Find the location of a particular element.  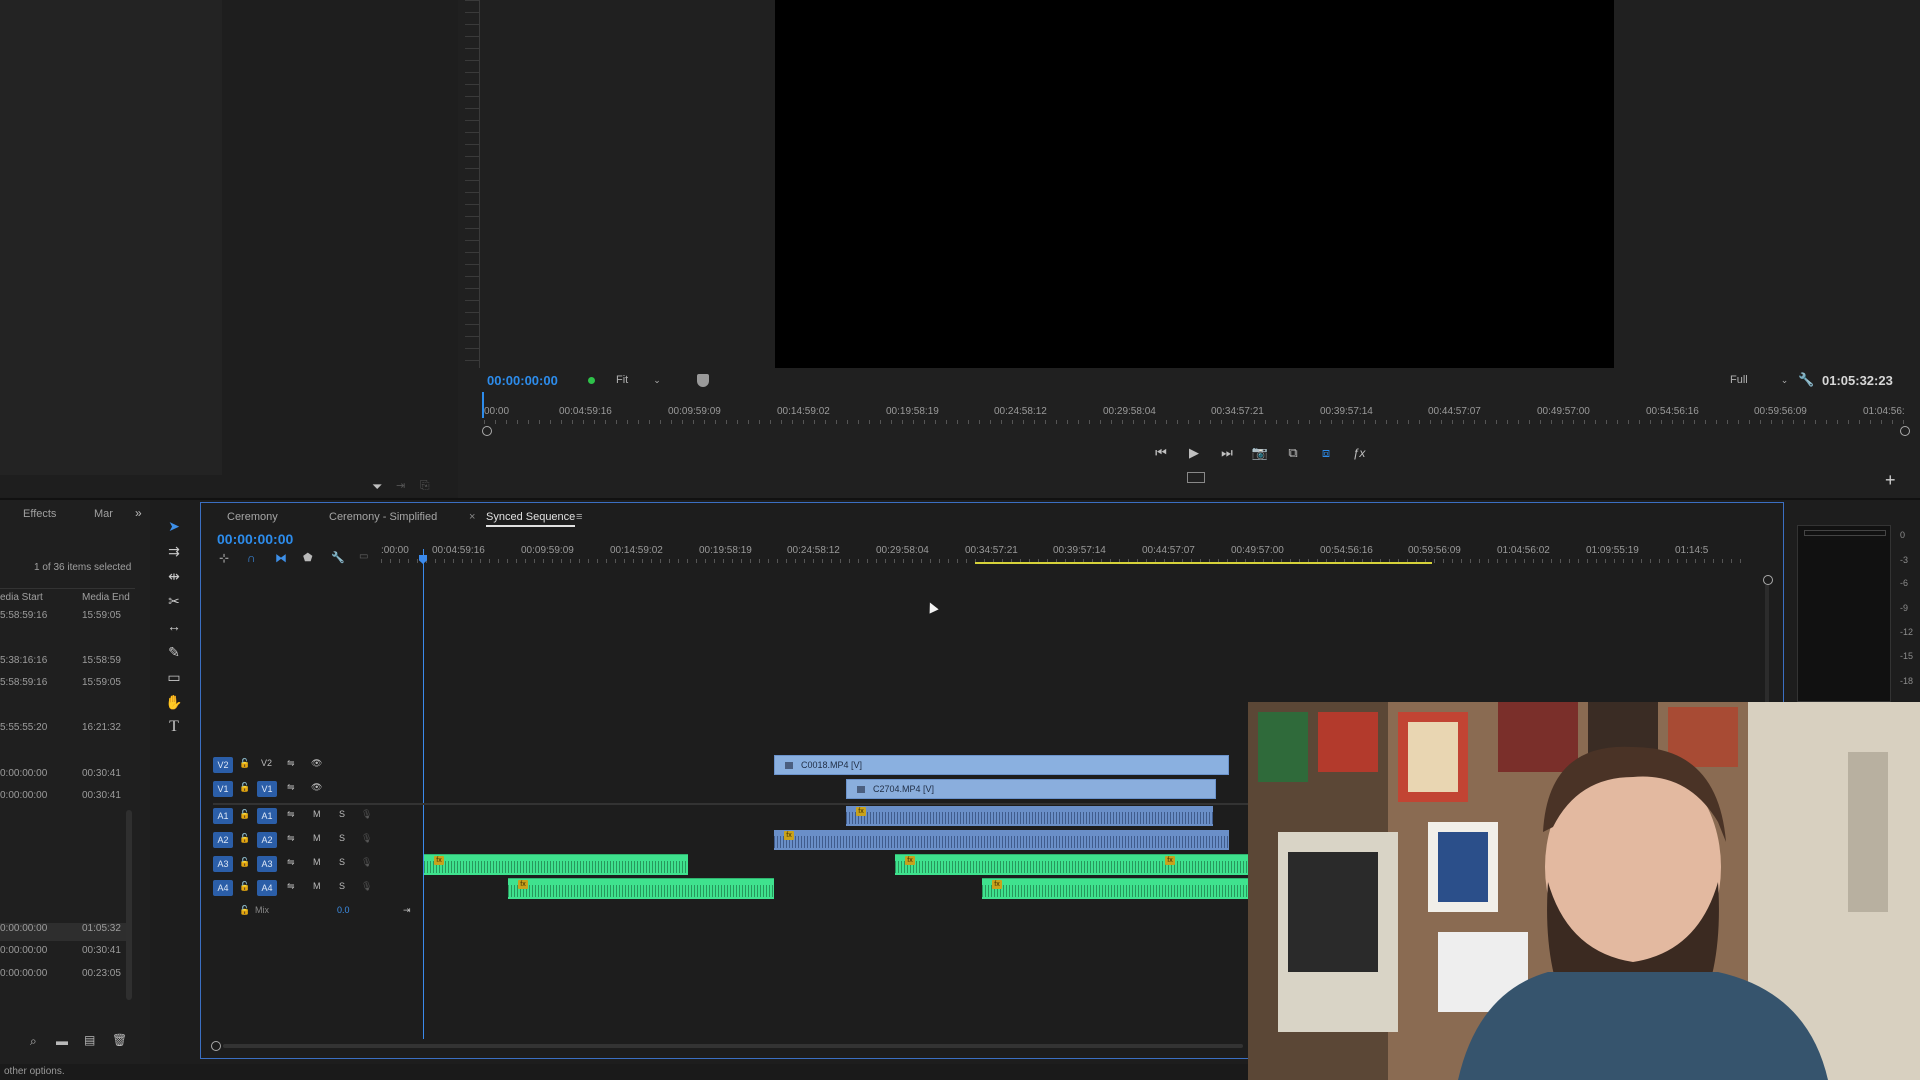

track-name: V1 is located at coordinates (267, 789).